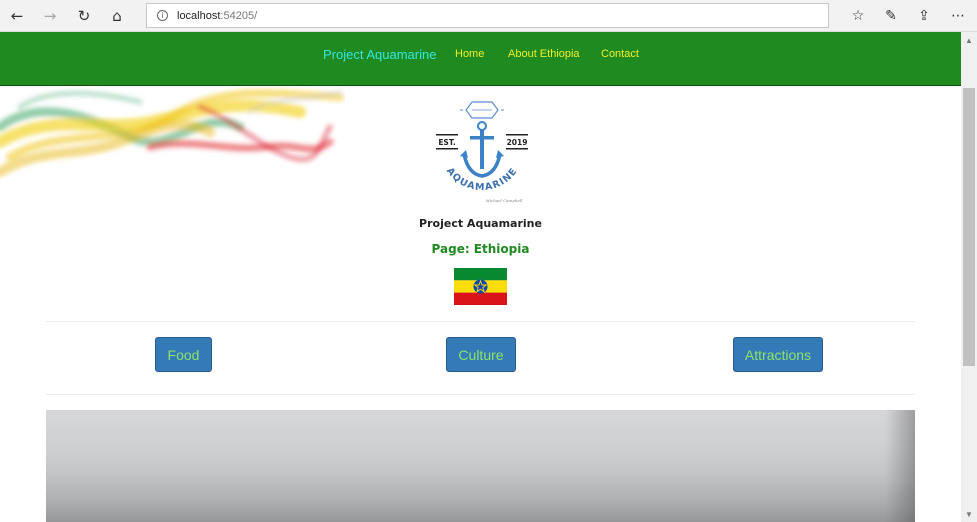 The height and width of the screenshot is (522, 977). What do you see at coordinates (117, 16) in the screenshot?
I see `home-icon: ⌂` at bounding box center [117, 16].